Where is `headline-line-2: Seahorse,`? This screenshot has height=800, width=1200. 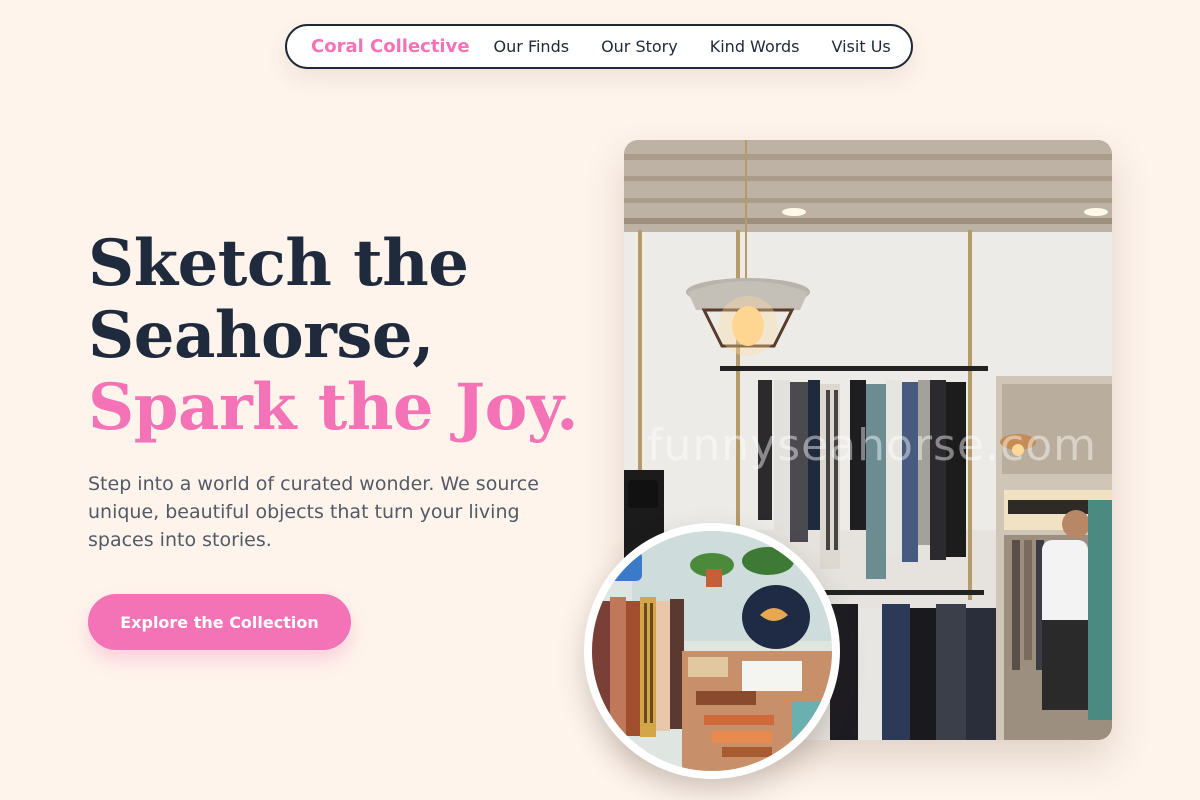 headline-line-2: Seahorse, is located at coordinates (261, 335).